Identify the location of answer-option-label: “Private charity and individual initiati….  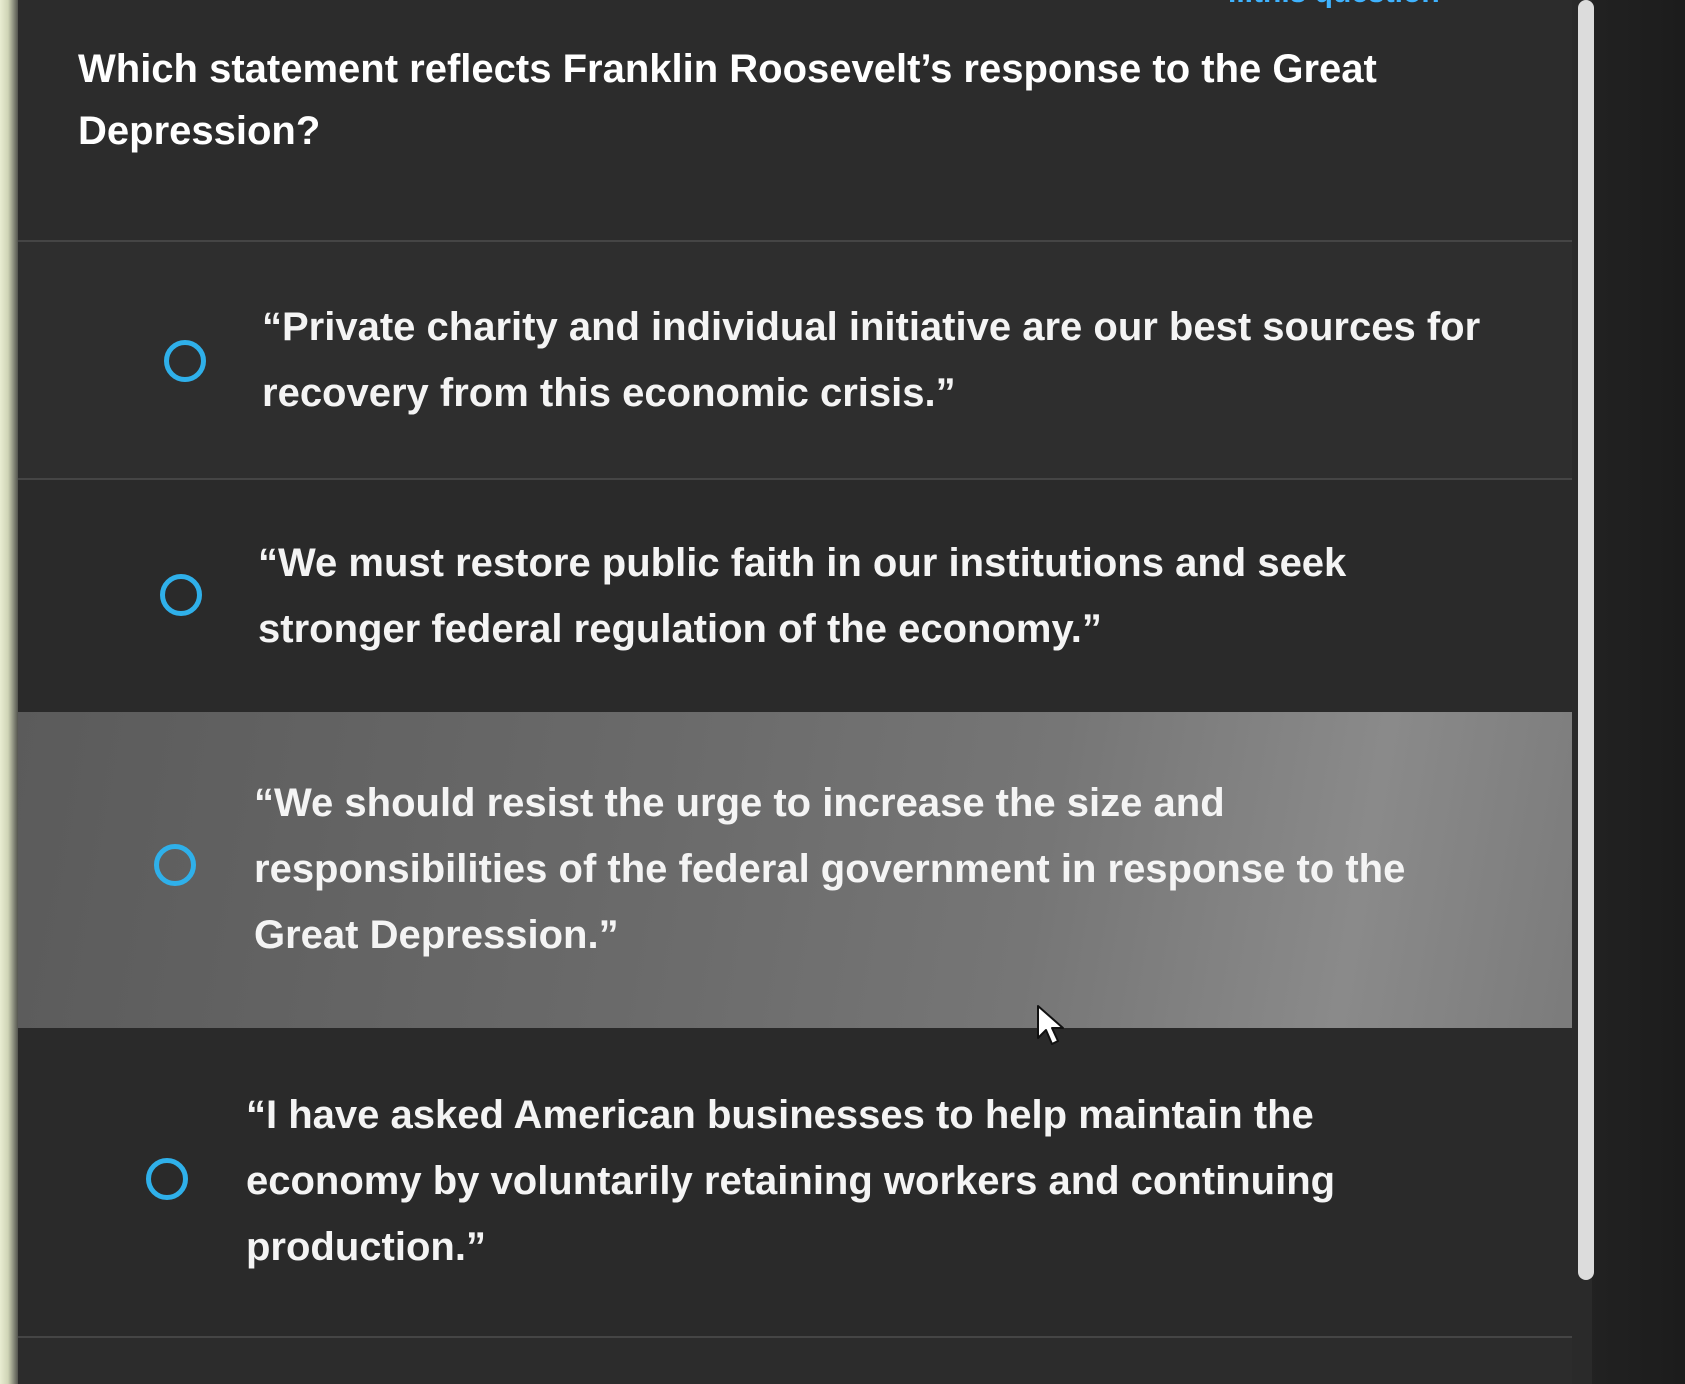
(871, 360).